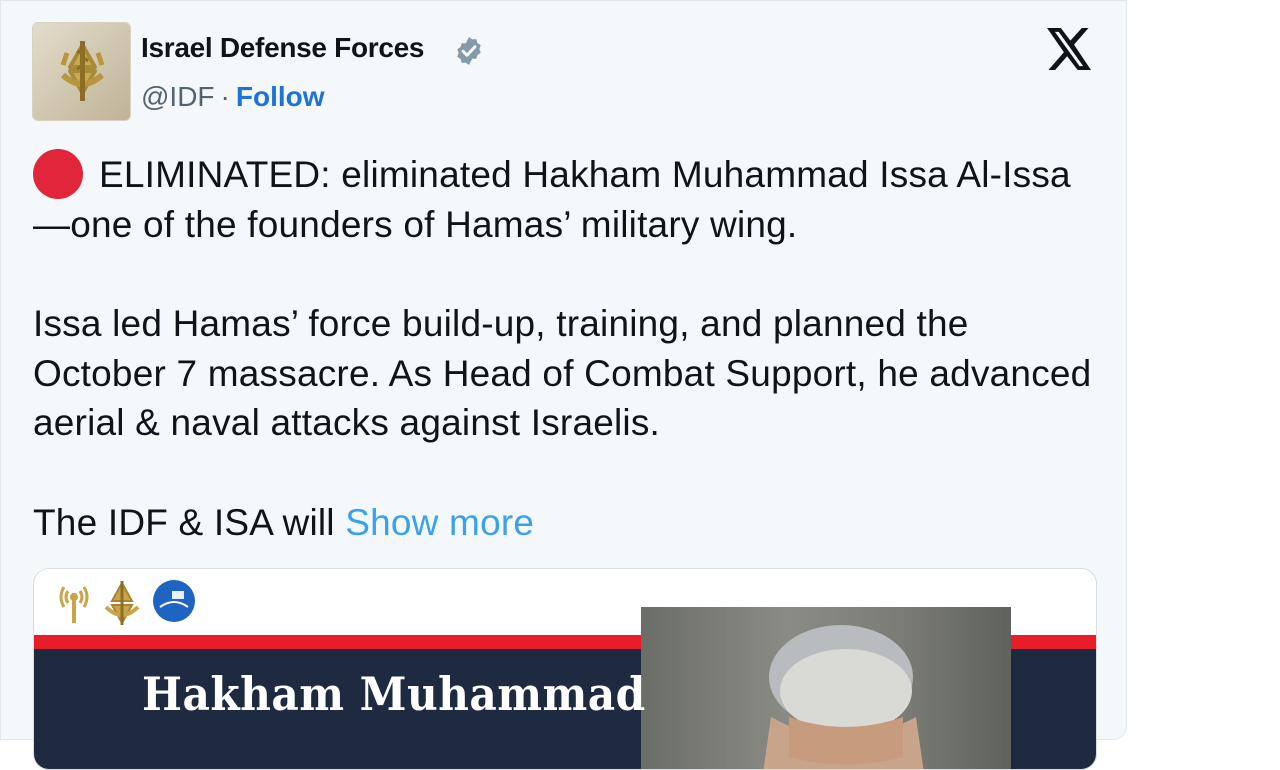  What do you see at coordinates (174, 601) in the screenshot?
I see `isa-logo-icon` at bounding box center [174, 601].